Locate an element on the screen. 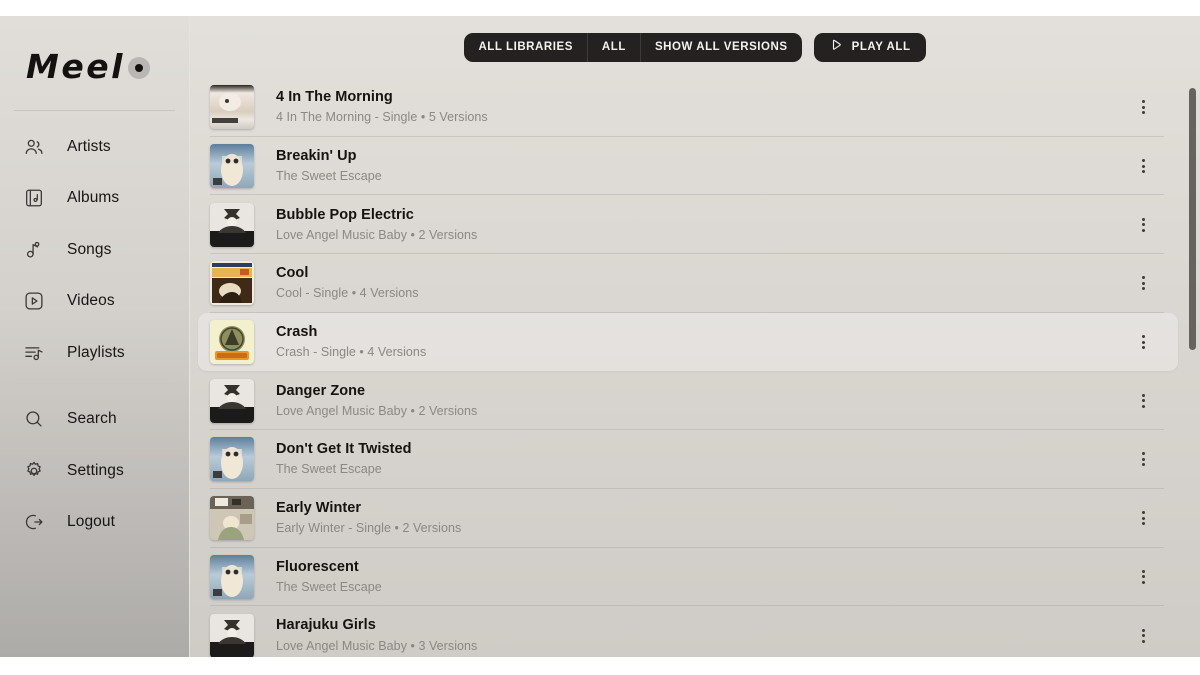 This screenshot has width=1200, height=675. song-subtitle: 4 In The Morning - Single • 5 Versions is located at coordinates (382, 117).